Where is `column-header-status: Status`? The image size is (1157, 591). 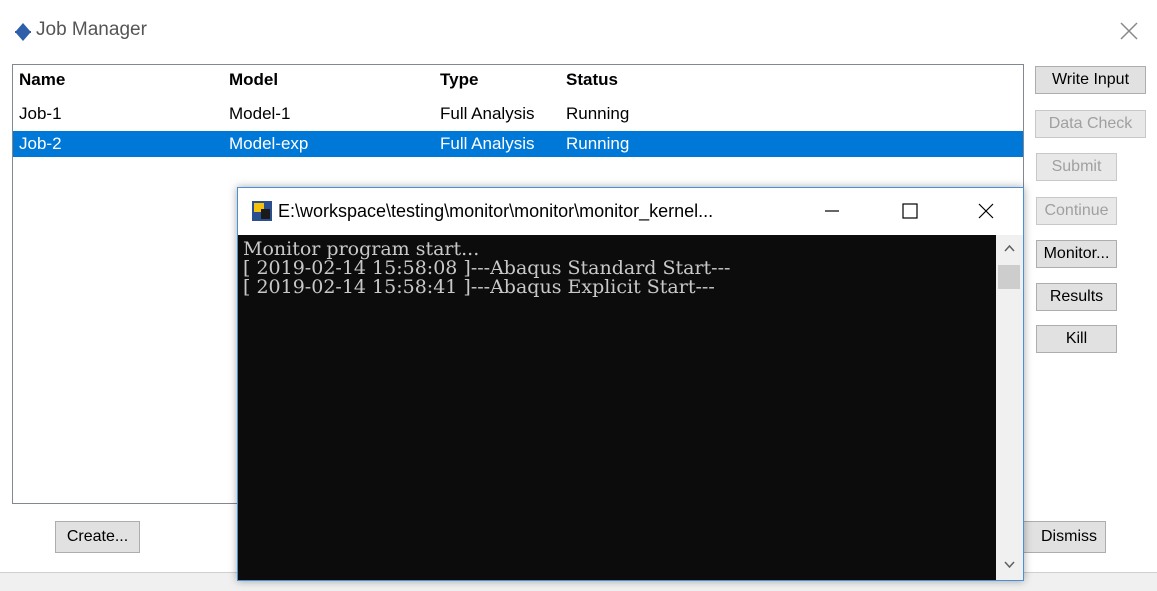
column-header-status: Status is located at coordinates (592, 79).